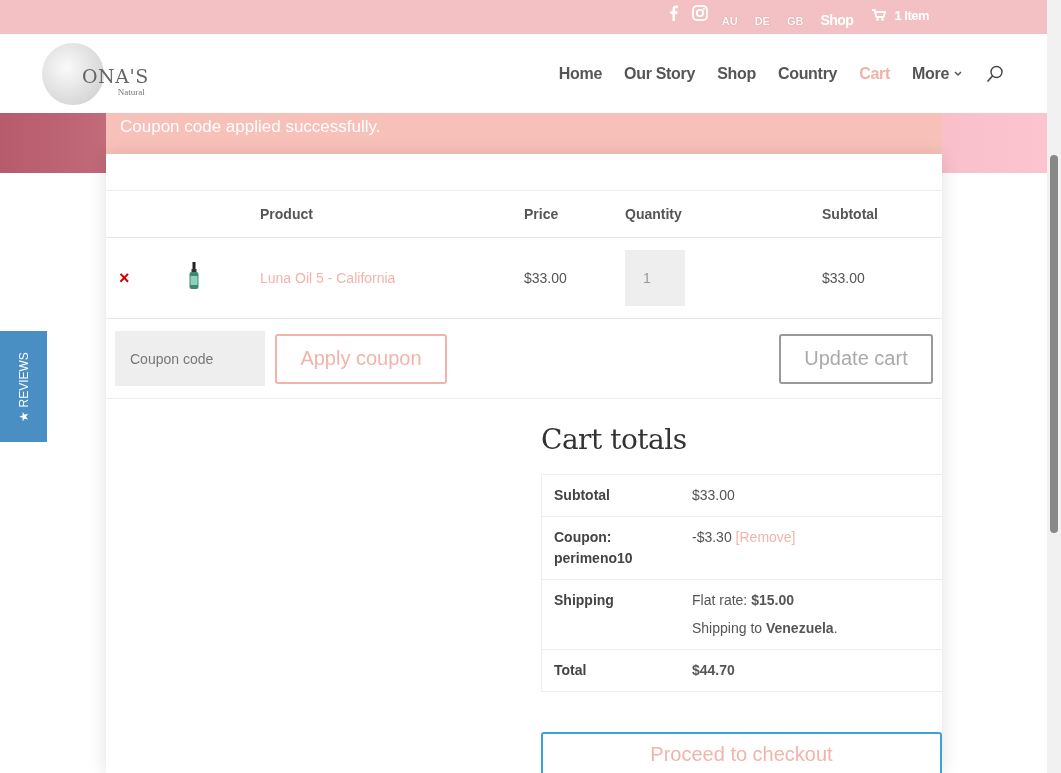  Describe the element at coordinates (765, 537) in the screenshot. I see `remove-coupon-link: [Remove]` at that location.